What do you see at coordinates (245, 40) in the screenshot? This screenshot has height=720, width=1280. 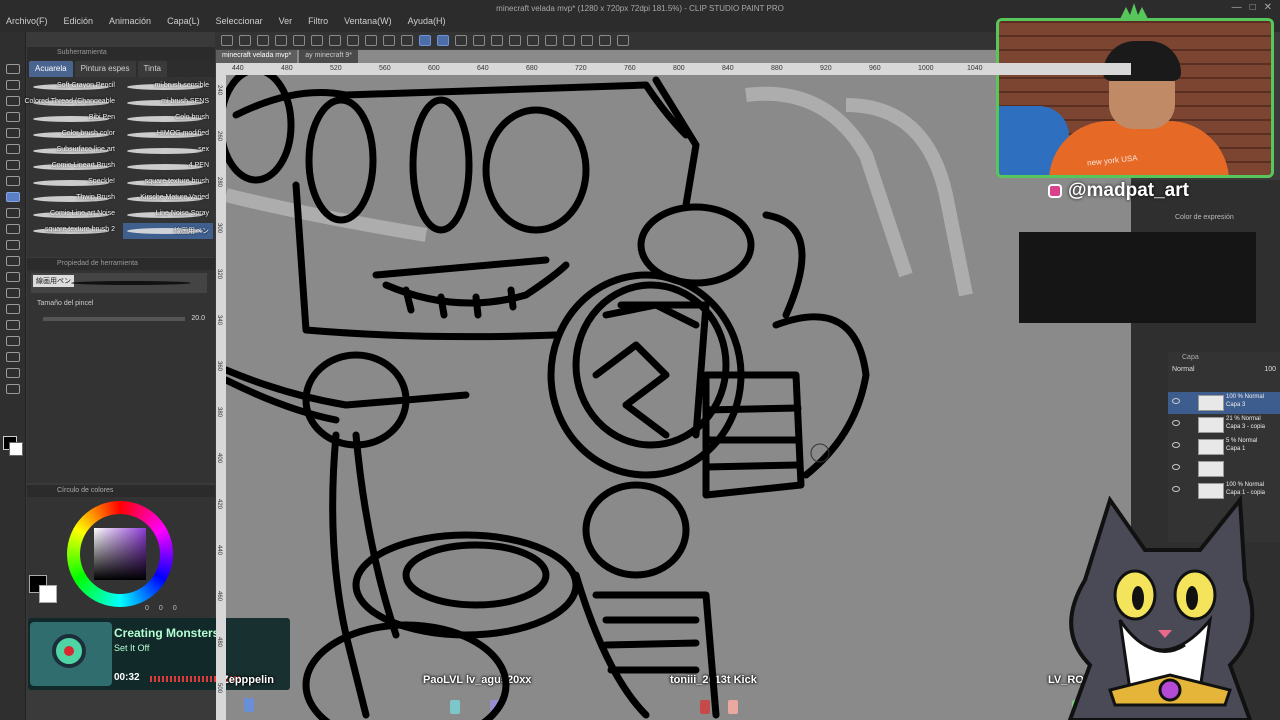 I see `open-icon` at bounding box center [245, 40].